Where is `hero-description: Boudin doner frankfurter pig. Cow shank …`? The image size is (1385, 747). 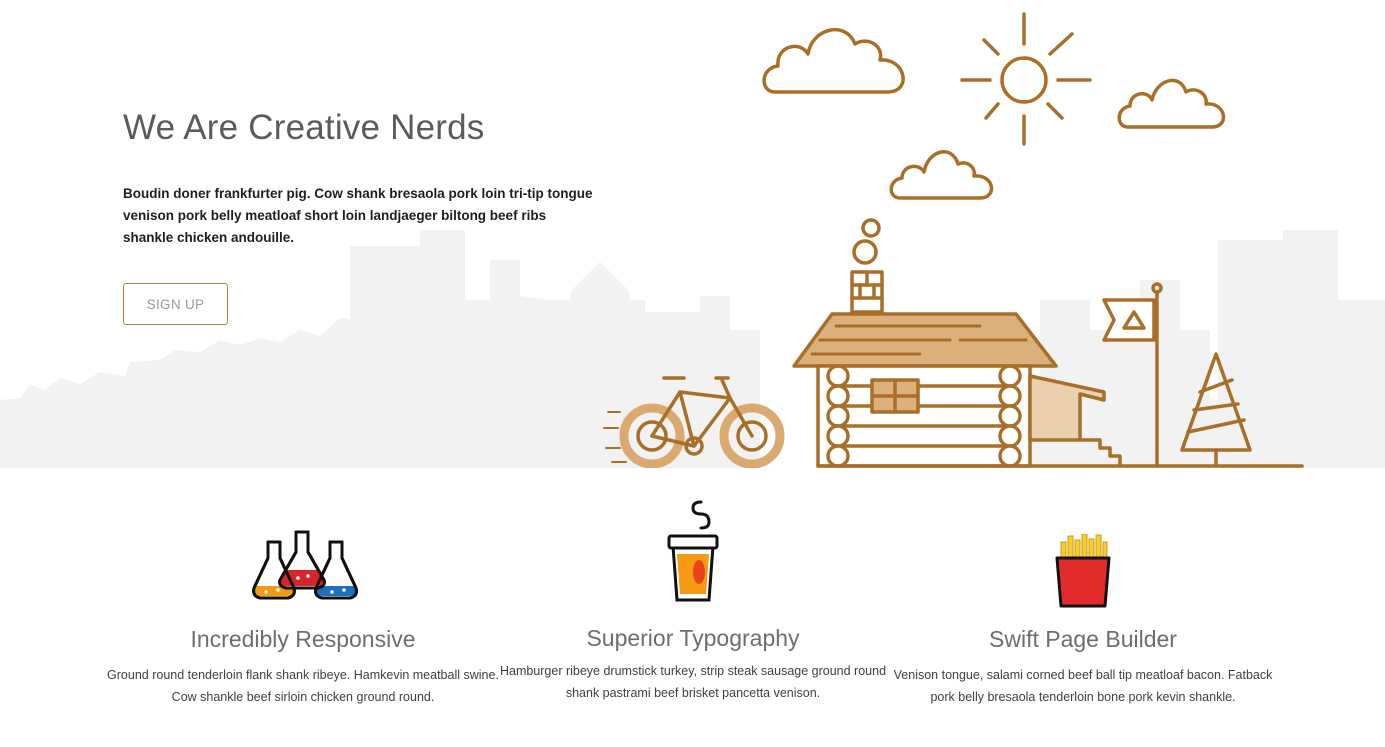 hero-description: Boudin doner frankfurter pig. Cow shank … is located at coordinates (358, 215).